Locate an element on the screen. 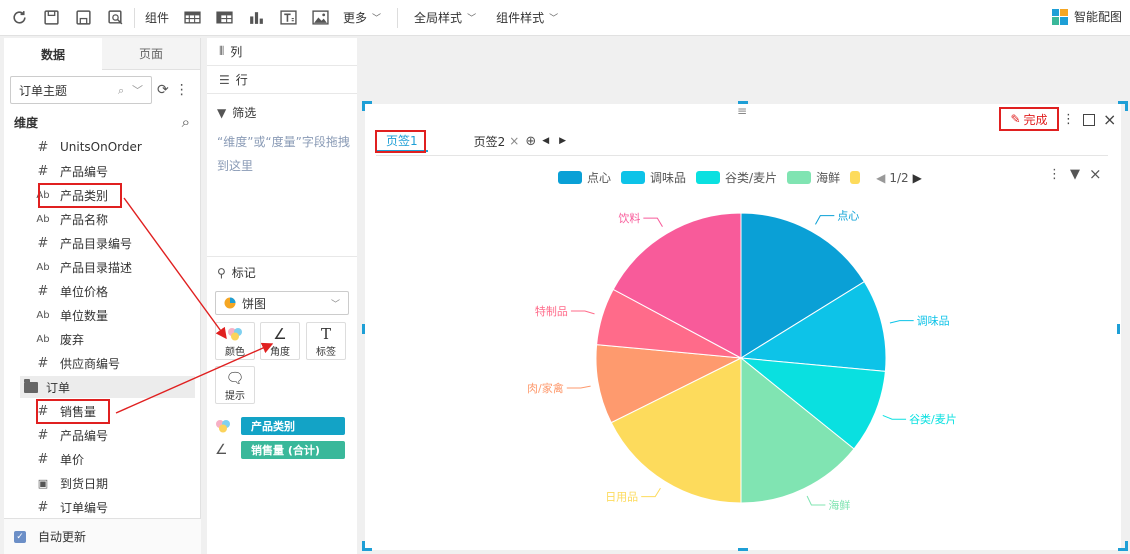 The height and width of the screenshot is (554, 1130). refresh-icon: ⟳ is located at coordinates (163, 90).